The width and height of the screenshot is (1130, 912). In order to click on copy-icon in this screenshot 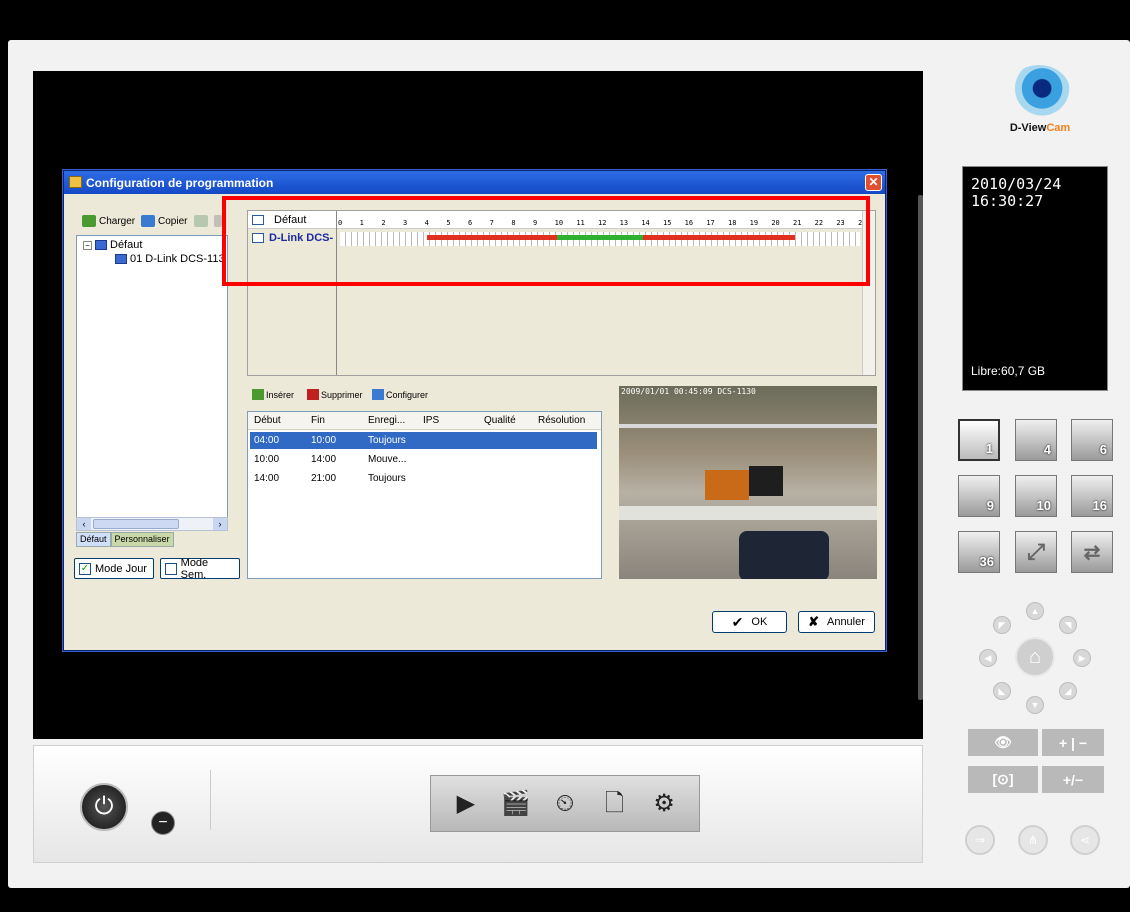, I will do `click(148, 221)`.